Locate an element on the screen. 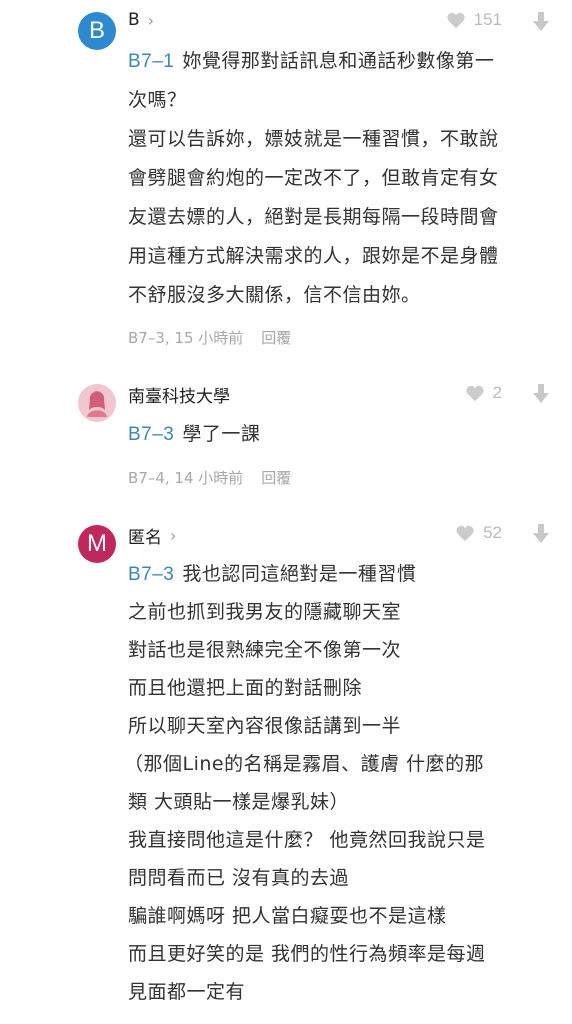  comment-line: B7–3 我也認同這絕對是一種習慣 is located at coordinates (272, 574).